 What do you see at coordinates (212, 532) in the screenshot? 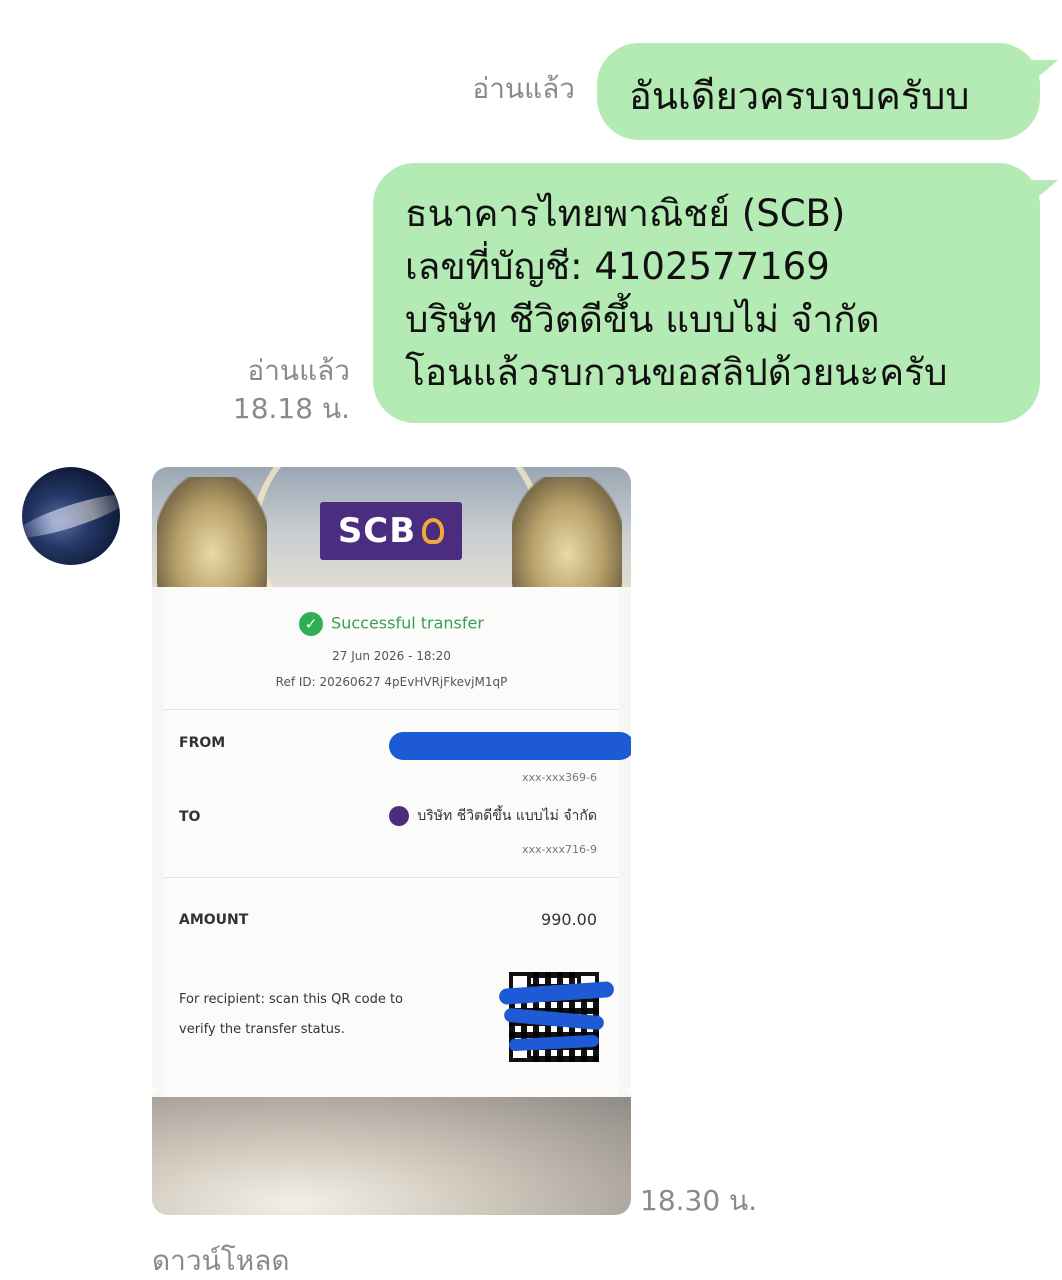
I see `temple-left` at bounding box center [212, 532].